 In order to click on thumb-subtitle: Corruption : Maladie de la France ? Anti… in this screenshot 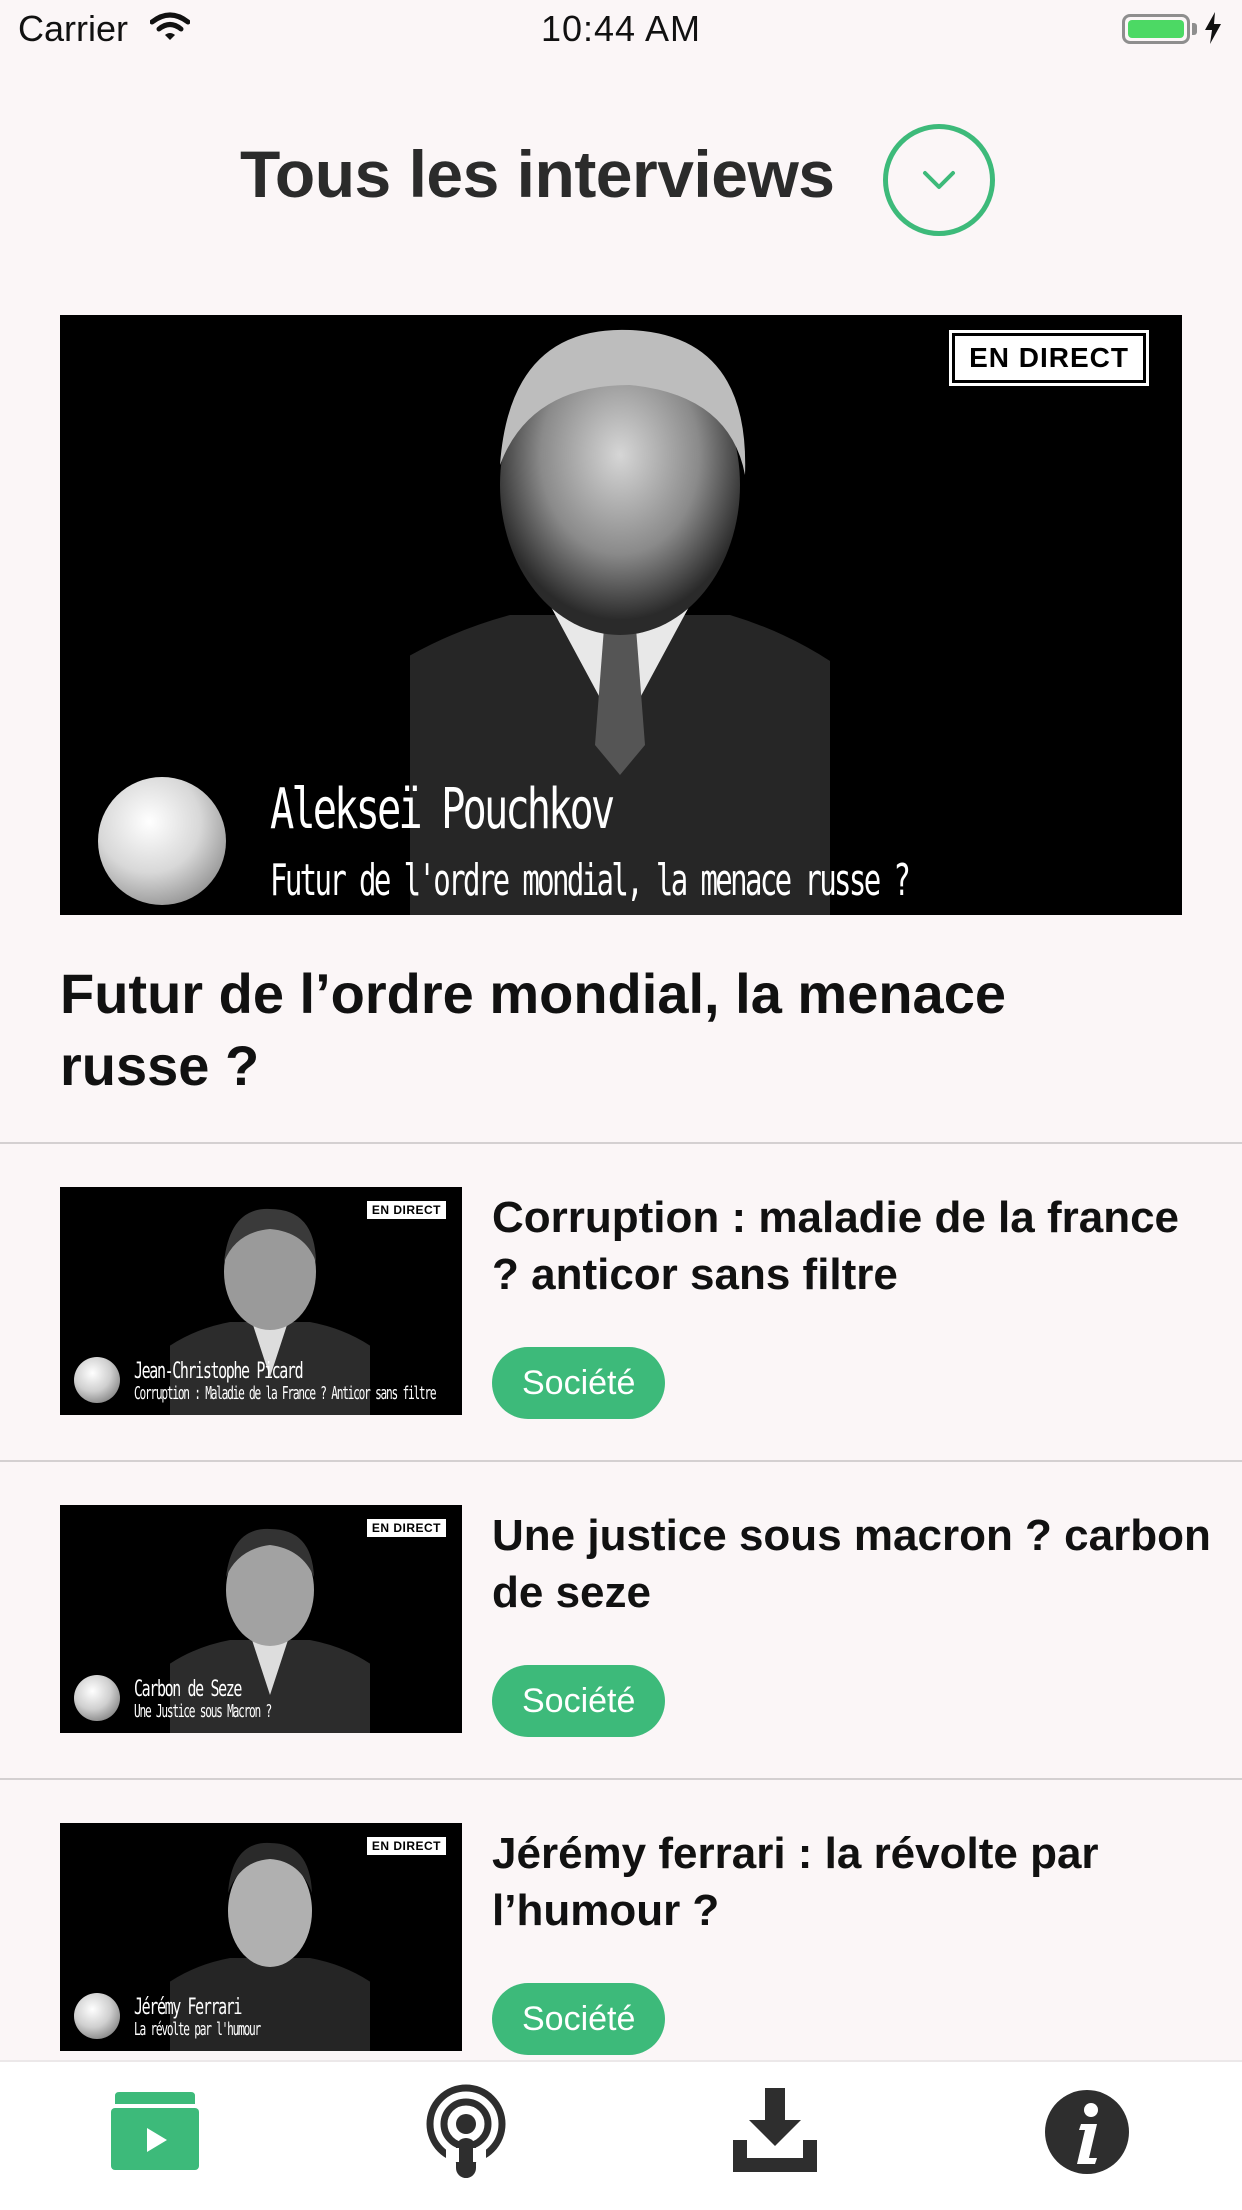, I will do `click(285, 1393)`.